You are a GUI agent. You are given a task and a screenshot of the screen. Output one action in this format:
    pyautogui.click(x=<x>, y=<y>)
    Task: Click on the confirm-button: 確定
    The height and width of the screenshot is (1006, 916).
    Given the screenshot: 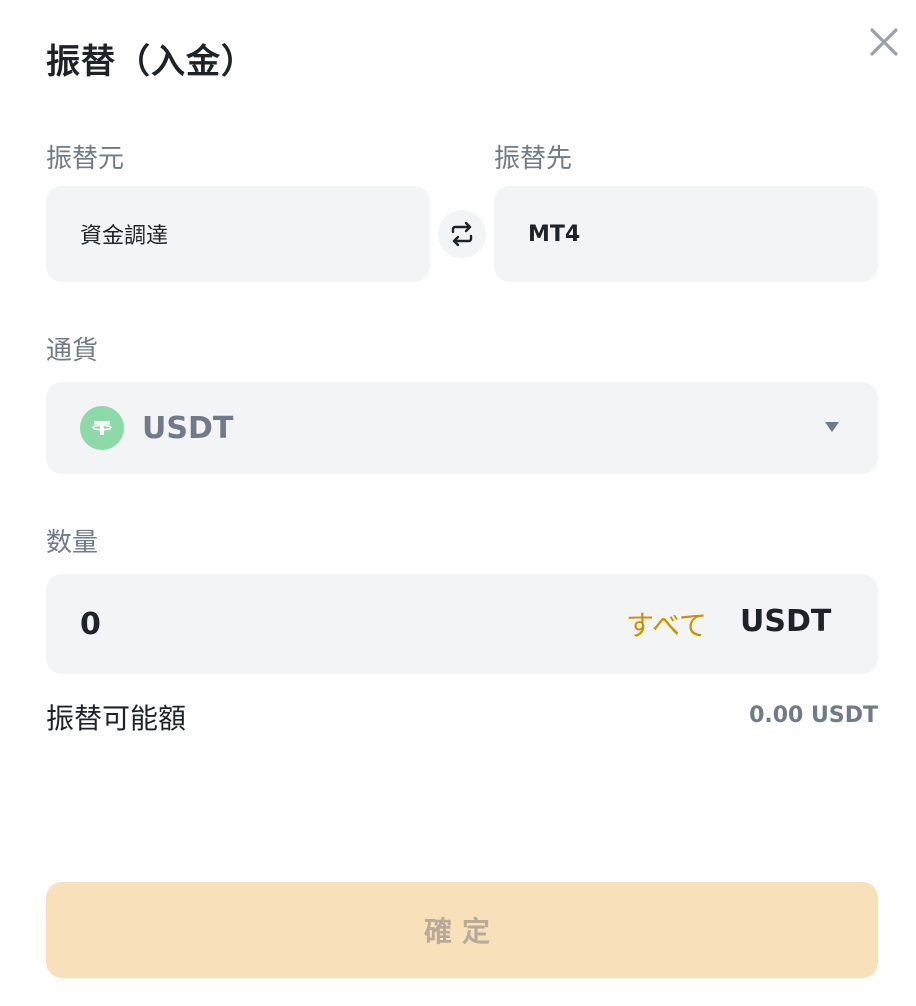 What is the action you would take?
    pyautogui.click(x=462, y=930)
    